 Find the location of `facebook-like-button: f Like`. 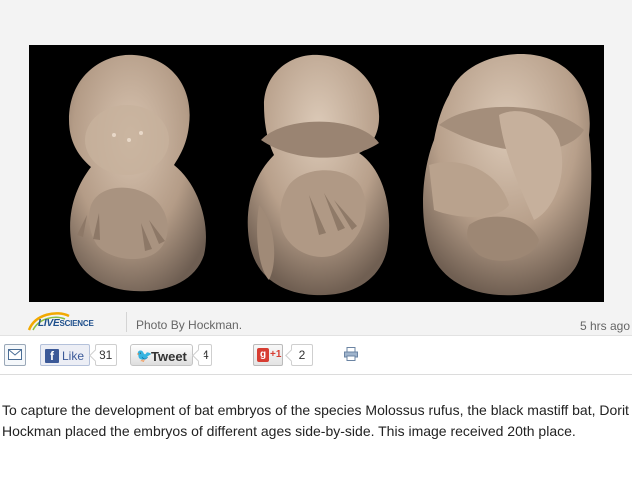

facebook-like-button: f Like is located at coordinates (65, 355).